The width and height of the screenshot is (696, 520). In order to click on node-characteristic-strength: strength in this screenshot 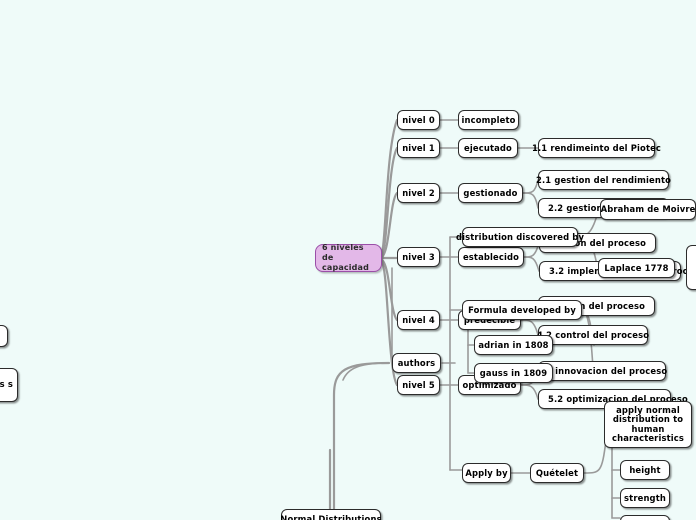, I will do `click(645, 498)`.